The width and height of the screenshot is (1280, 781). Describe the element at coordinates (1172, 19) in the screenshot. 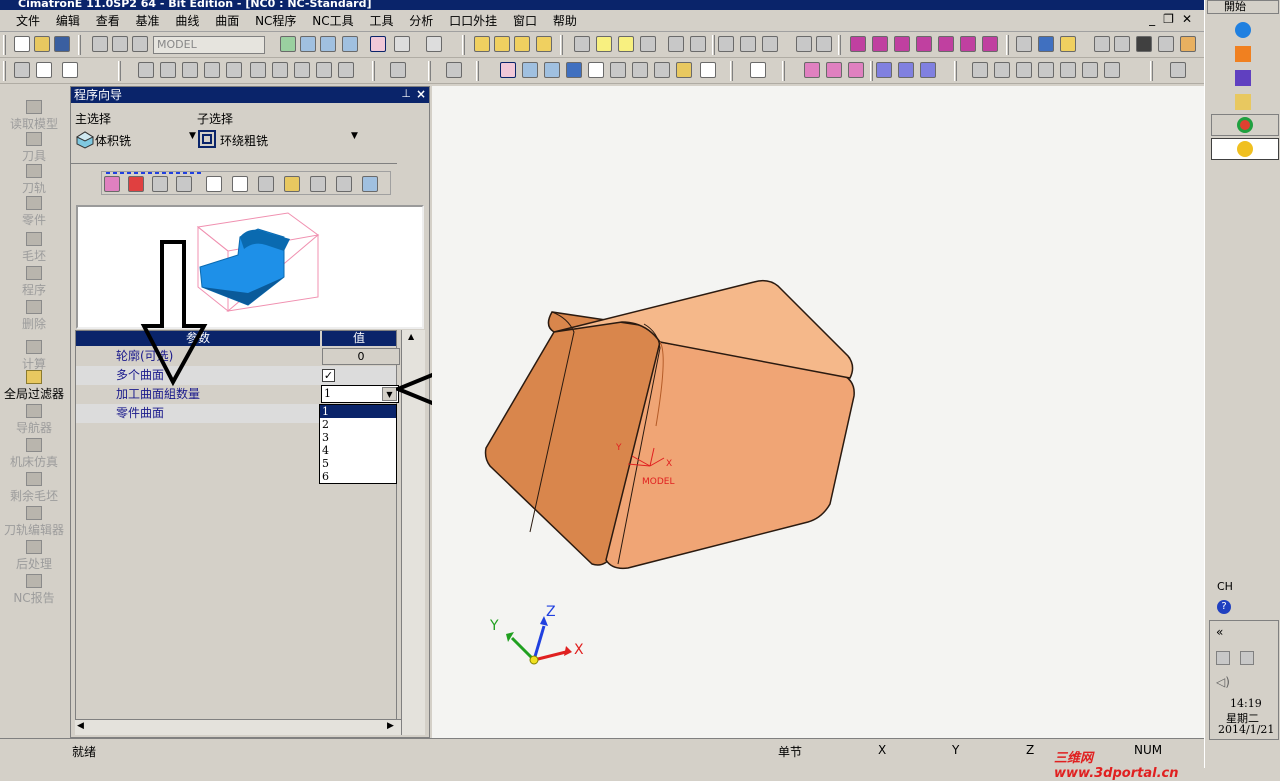

I see `restore-icon: ❐` at that location.